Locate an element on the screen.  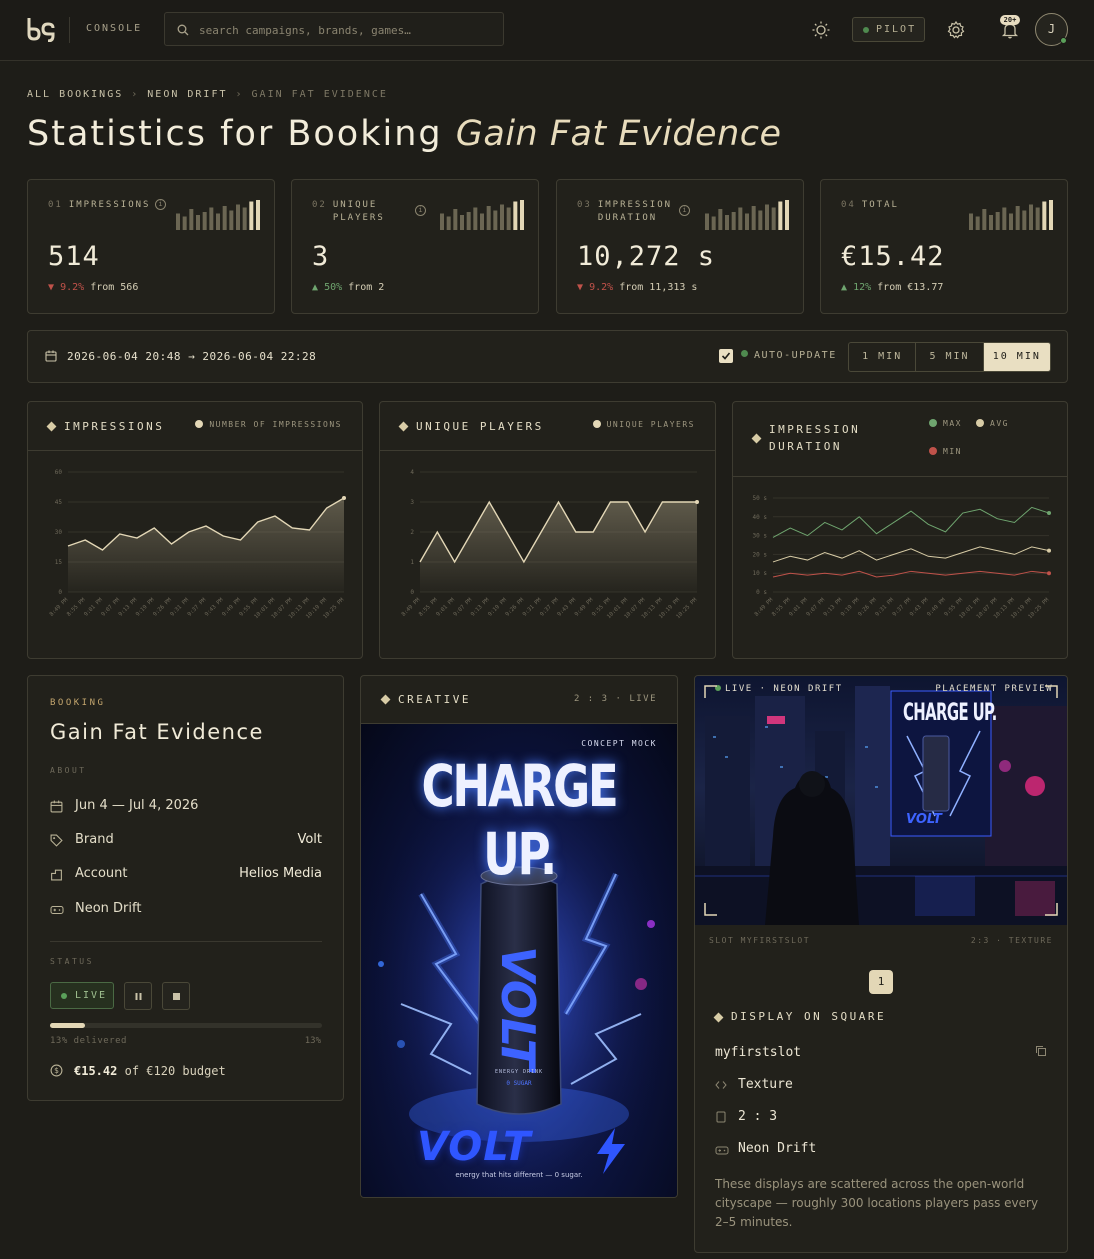
calendar-icon is located at coordinates (51, 356).